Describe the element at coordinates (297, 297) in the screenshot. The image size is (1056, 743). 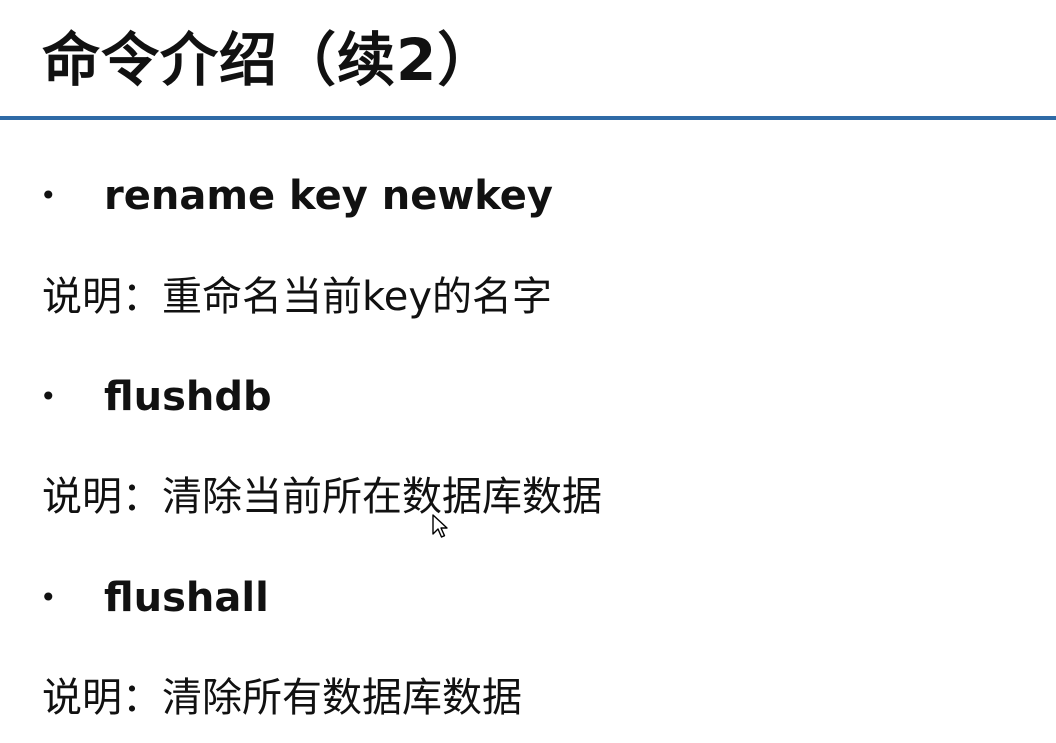
I see `command-description: 说明：重命名当前key的名字` at that location.